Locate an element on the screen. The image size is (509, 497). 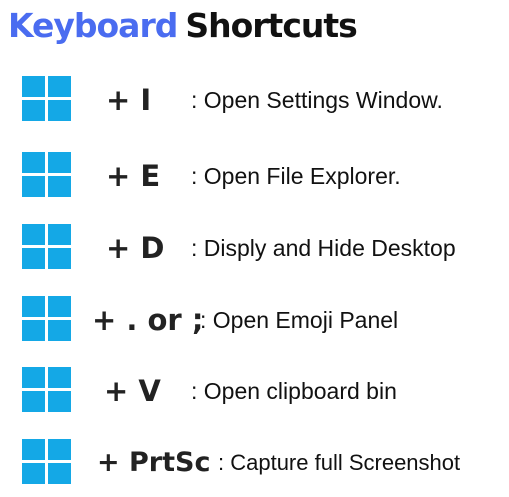
shortcut-description: : Disply and Hide Desktop is located at coordinates (323, 248).